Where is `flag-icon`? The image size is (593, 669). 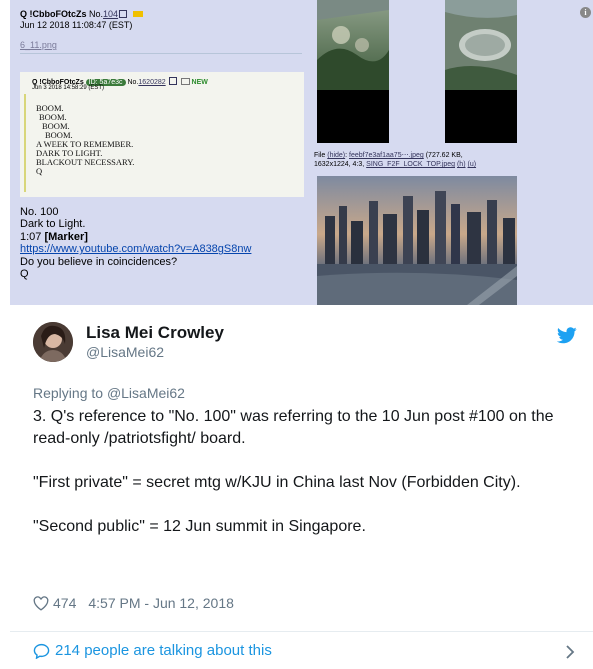 flag-icon is located at coordinates (138, 14).